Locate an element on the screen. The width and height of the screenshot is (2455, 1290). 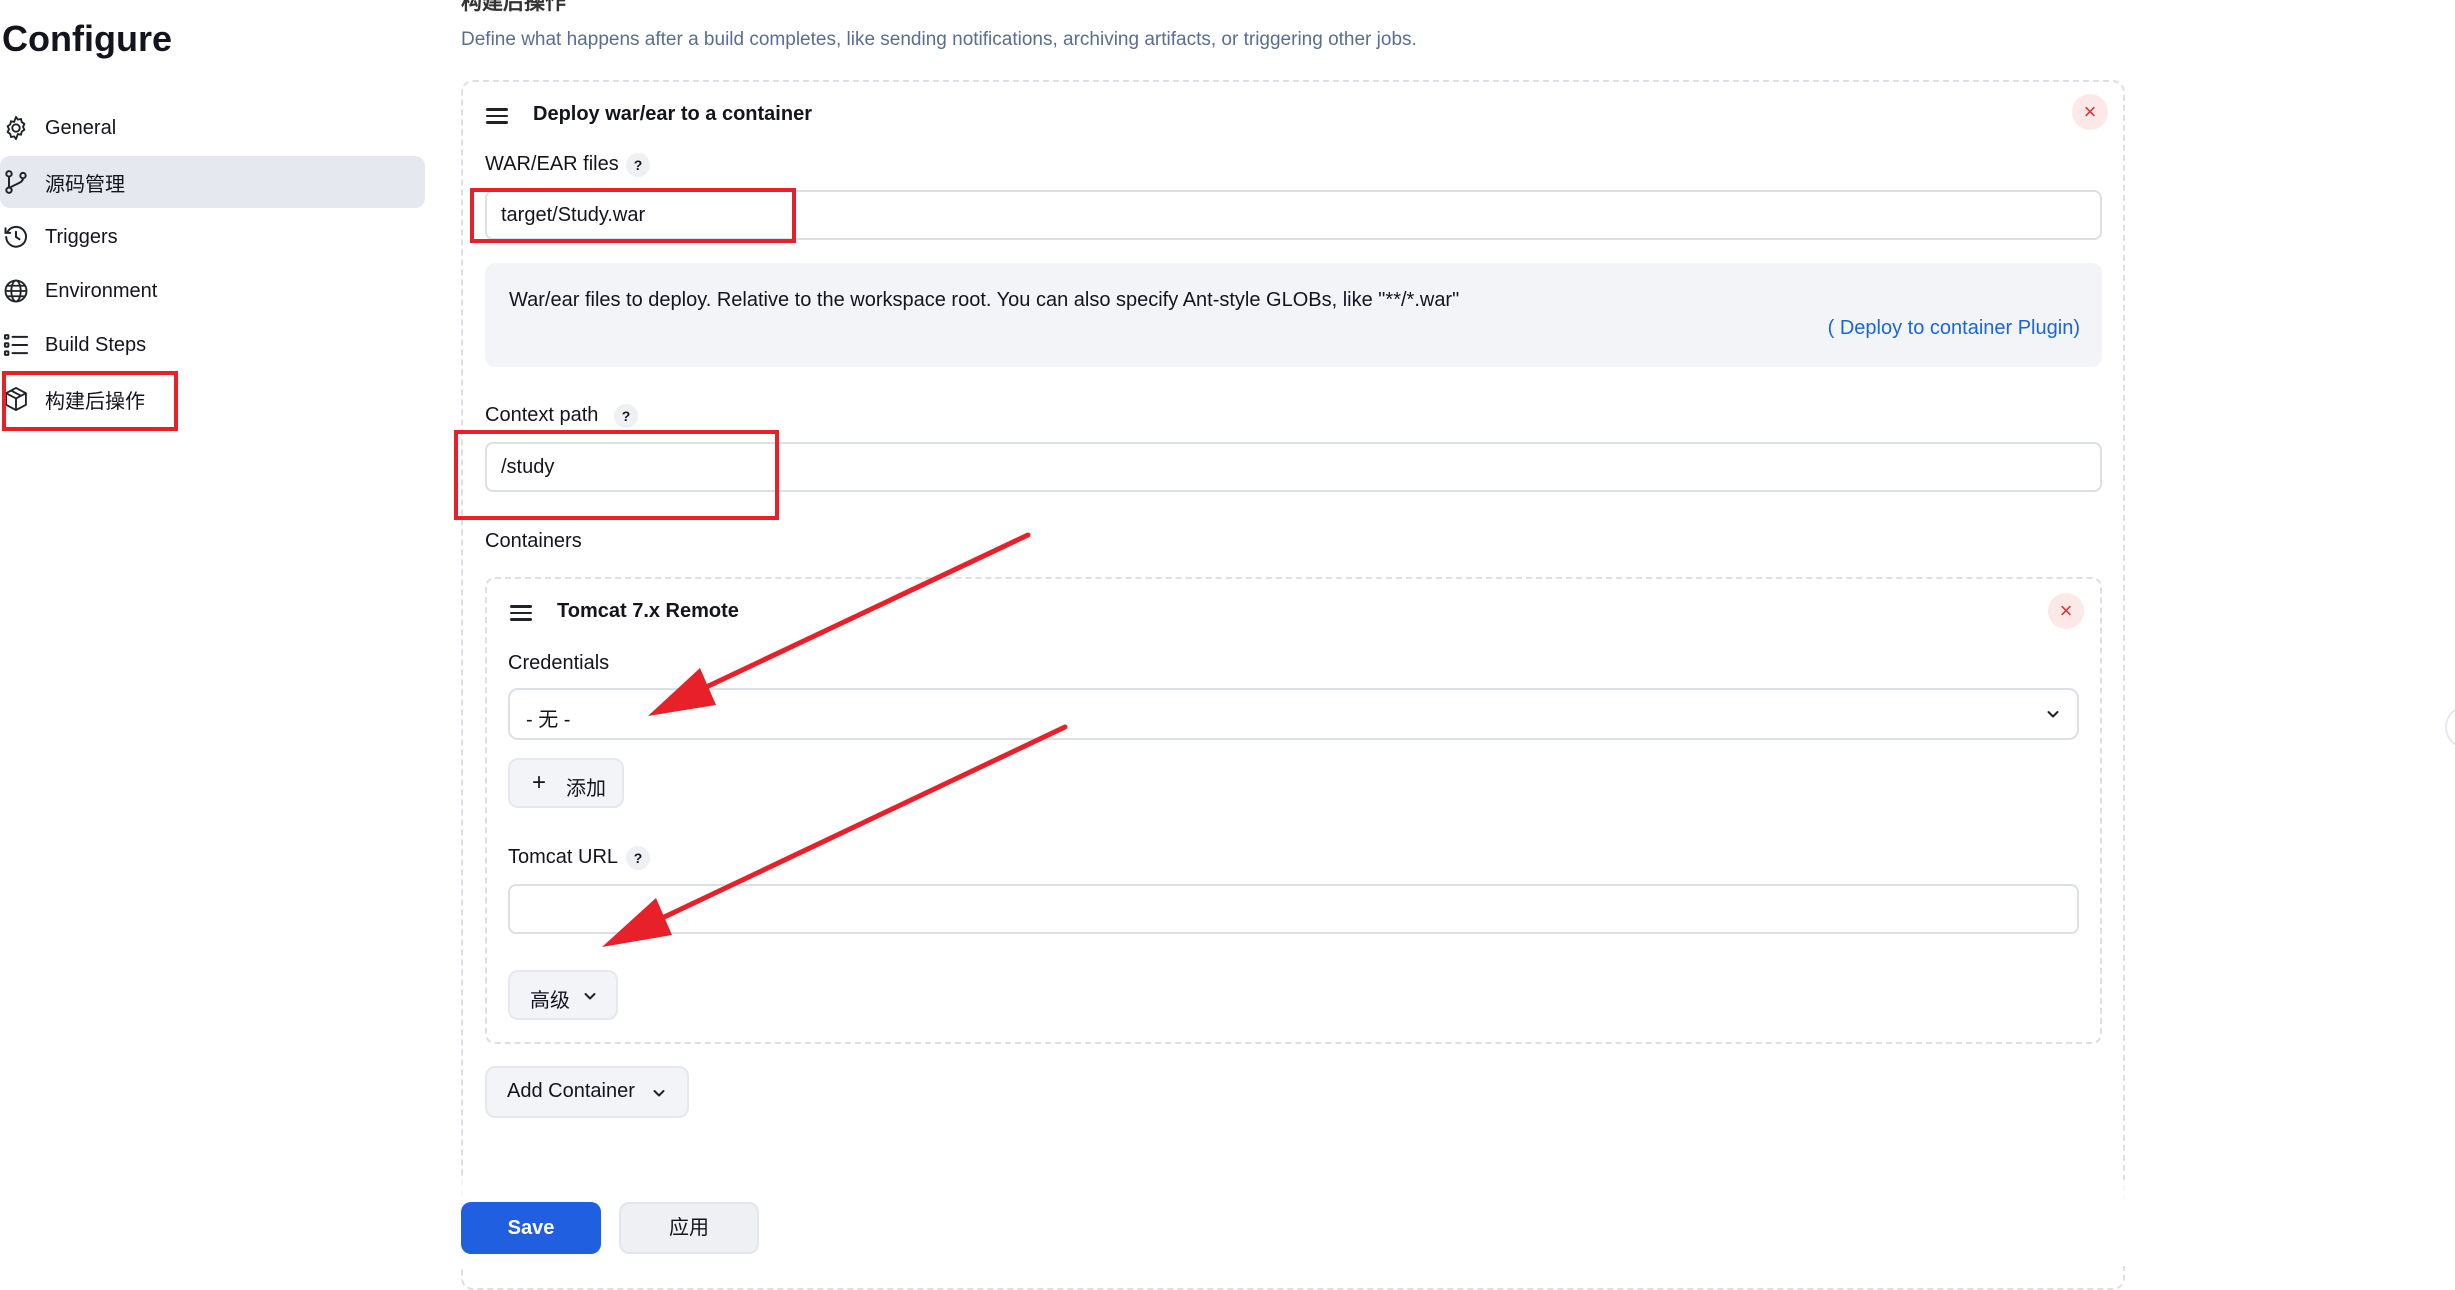
war-files-label: WAR/EAR files is located at coordinates (552, 164).